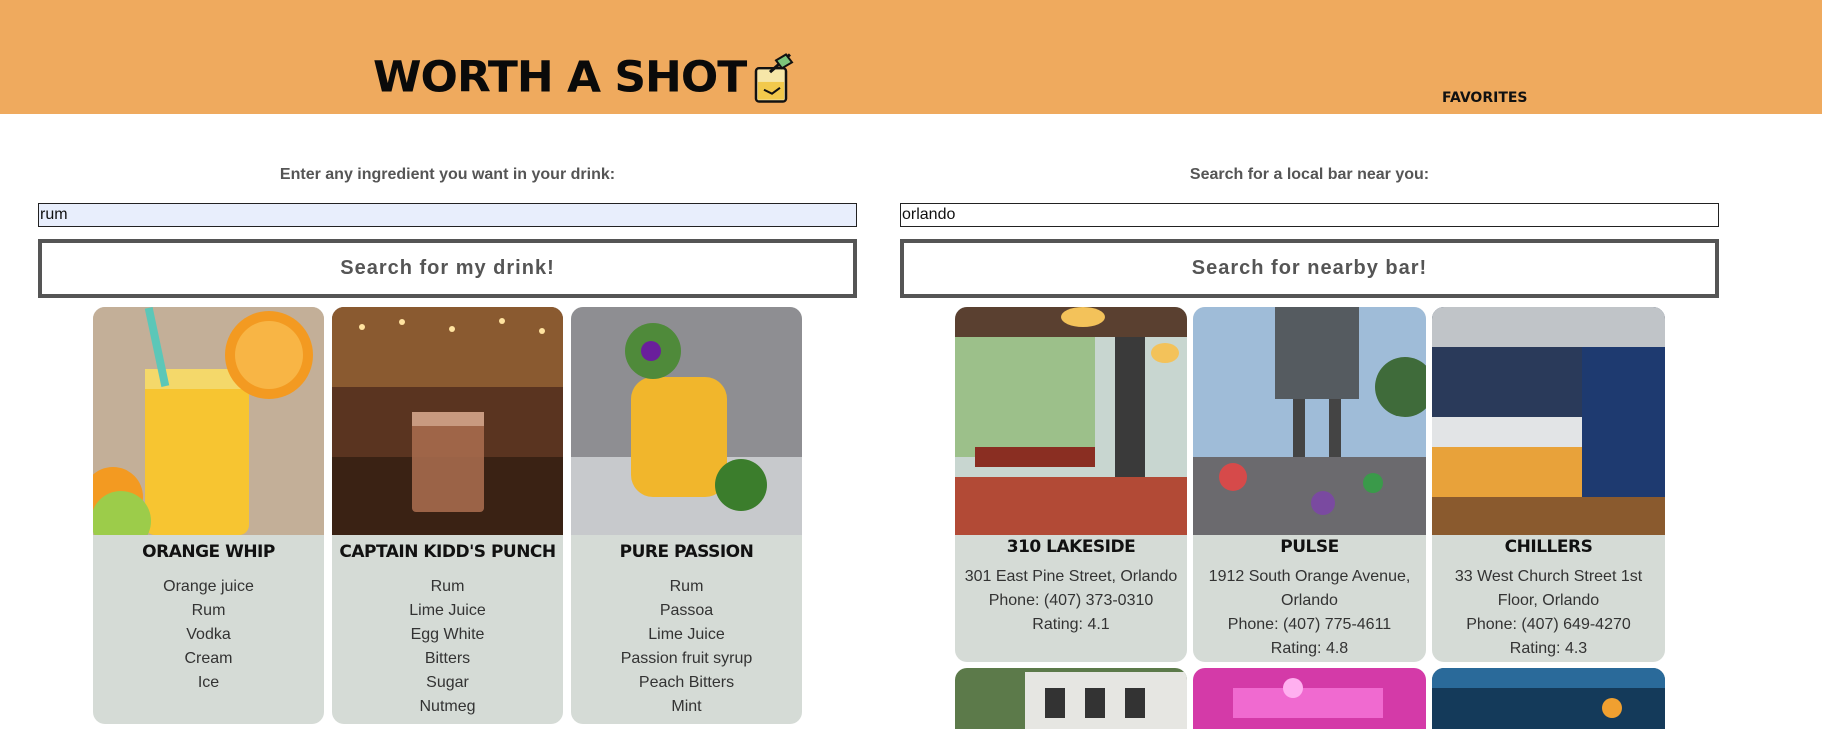 The image size is (1822, 729). Describe the element at coordinates (208, 658) in the screenshot. I see `ingredient-item: Cream` at that location.